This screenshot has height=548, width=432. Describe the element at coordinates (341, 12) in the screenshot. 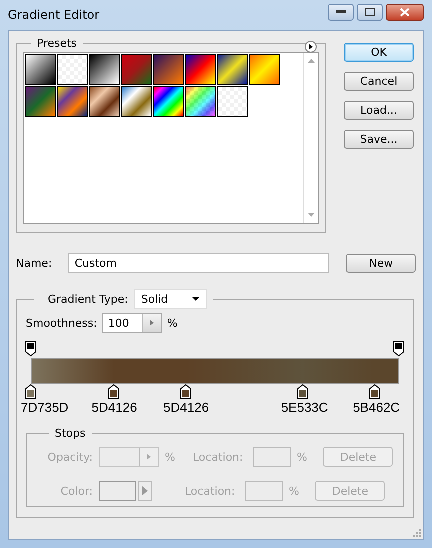

I see `minimize-icon` at that location.